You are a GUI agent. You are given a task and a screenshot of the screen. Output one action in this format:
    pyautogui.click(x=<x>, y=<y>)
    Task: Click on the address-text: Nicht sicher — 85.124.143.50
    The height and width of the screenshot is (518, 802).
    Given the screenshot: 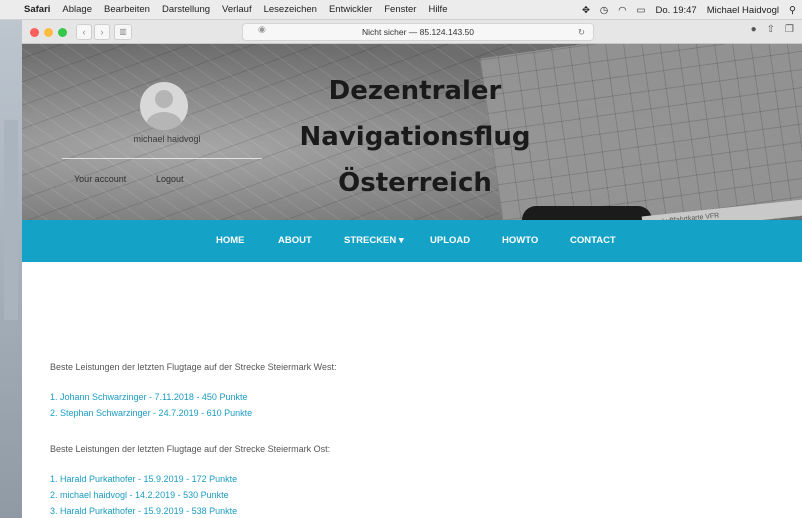 What is the action you would take?
    pyautogui.click(x=418, y=32)
    